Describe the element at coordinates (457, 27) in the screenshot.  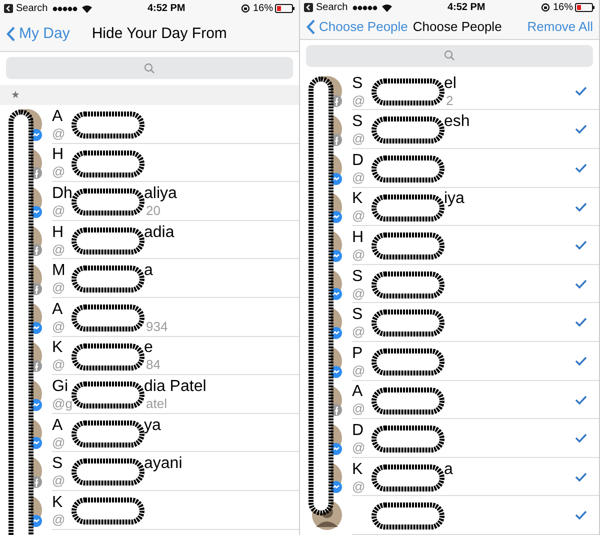
I see `nav-title: Choose People` at that location.